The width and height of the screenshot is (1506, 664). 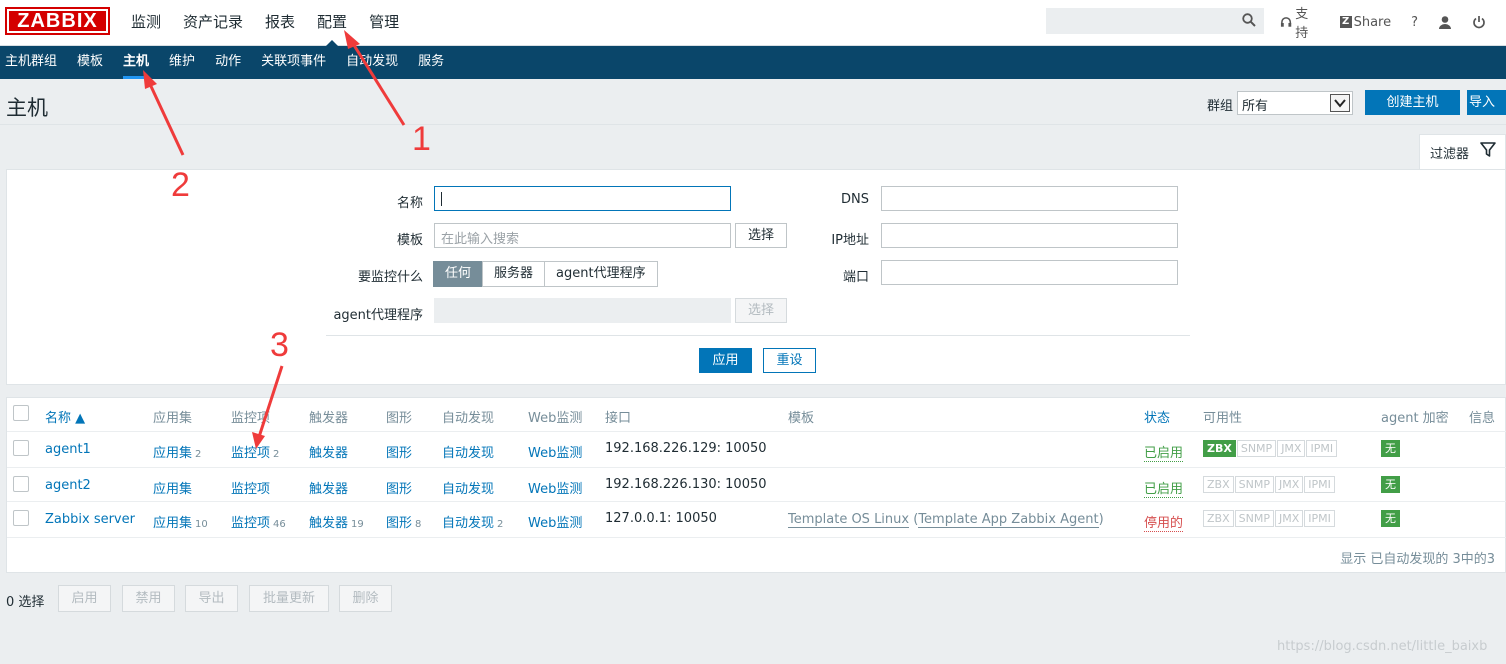 I want to click on annotation-arrows, so click(x=274, y=239).